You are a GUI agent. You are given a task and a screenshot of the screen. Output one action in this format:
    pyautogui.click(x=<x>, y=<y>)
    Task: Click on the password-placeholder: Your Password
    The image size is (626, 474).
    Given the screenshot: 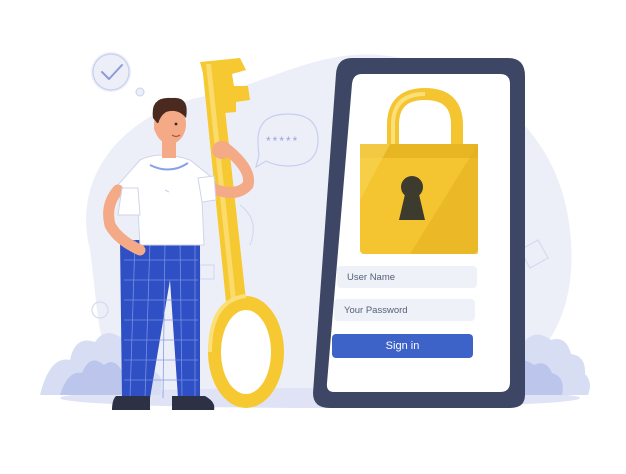 What is the action you would take?
    pyautogui.click(x=376, y=310)
    